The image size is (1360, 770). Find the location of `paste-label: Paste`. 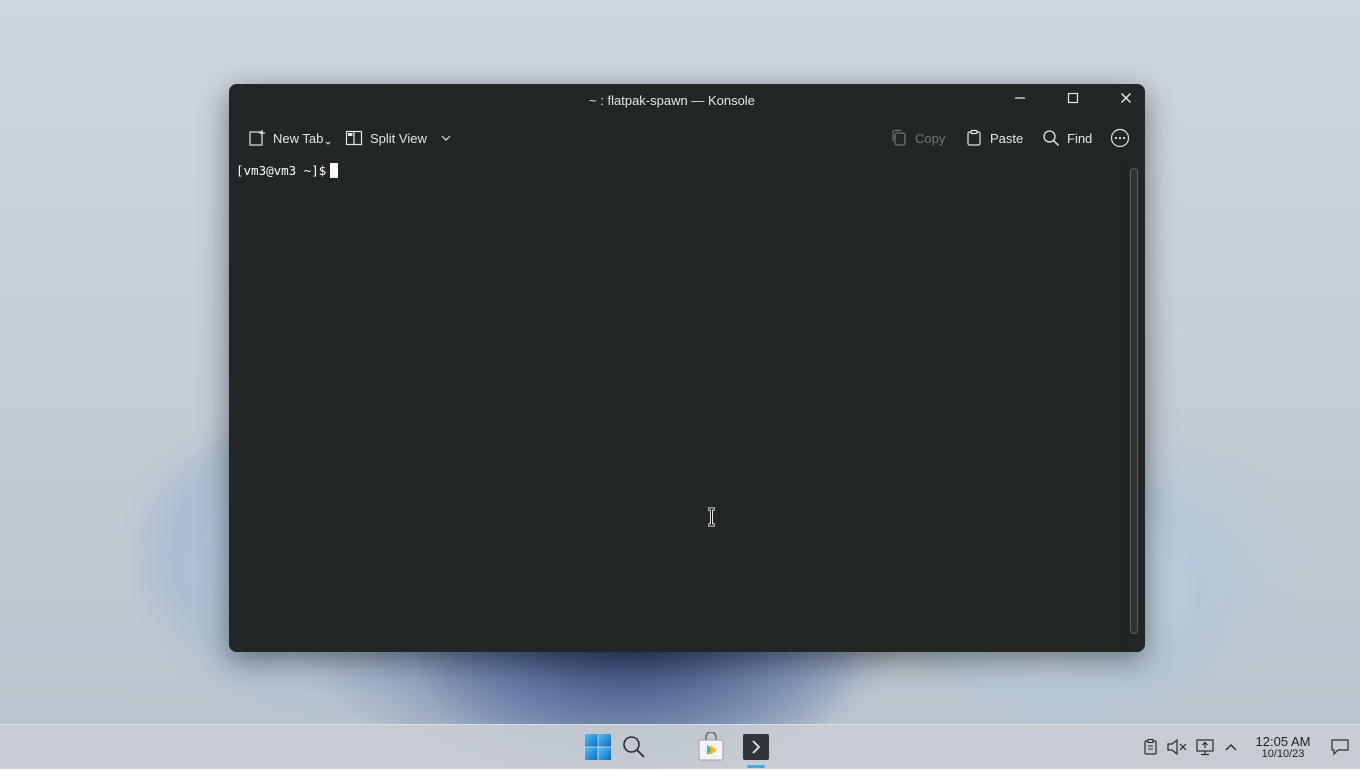

paste-label: Paste is located at coordinates (1007, 138).